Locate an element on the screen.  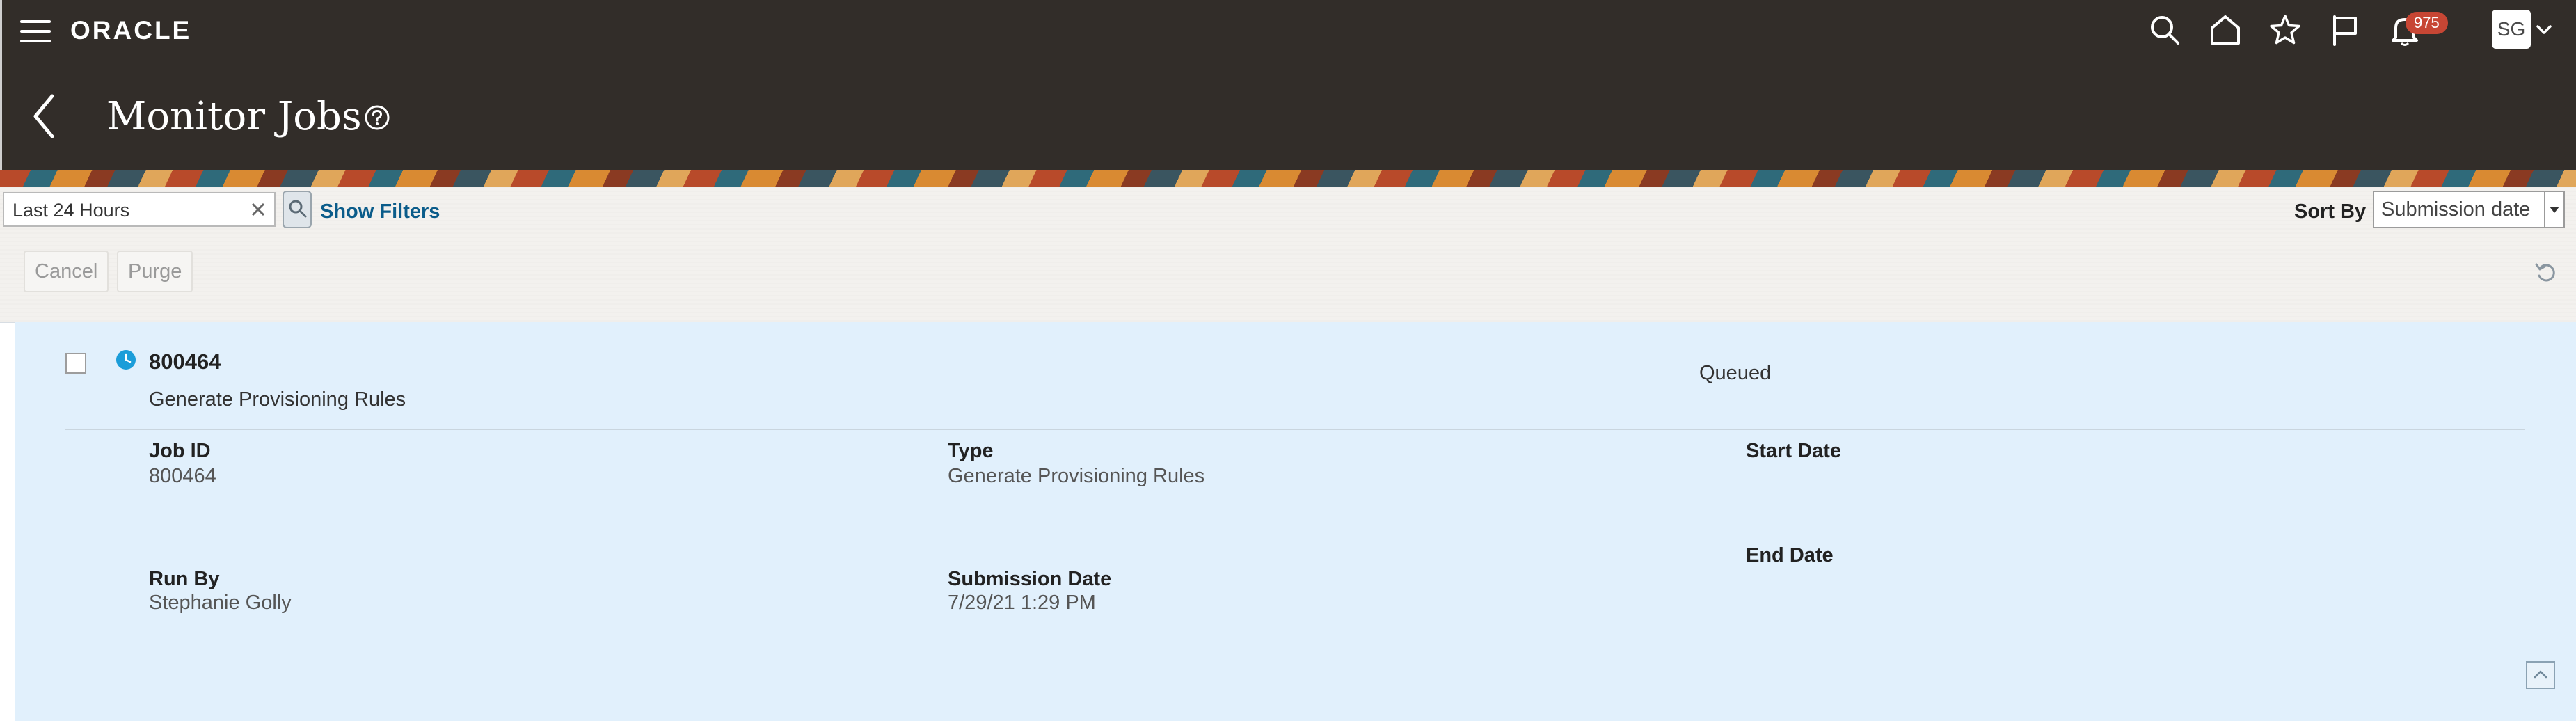
type-value: Generate Provisioning Rules is located at coordinates (1076, 476).